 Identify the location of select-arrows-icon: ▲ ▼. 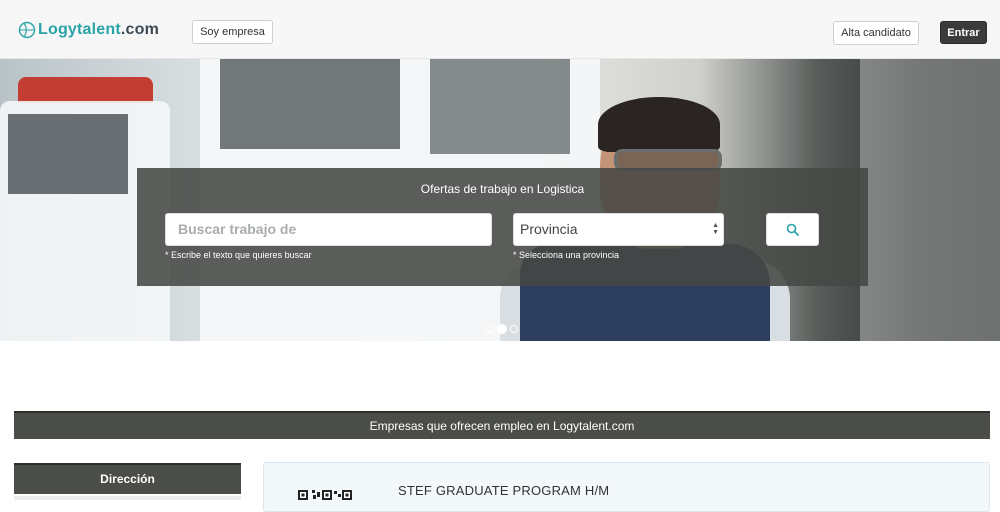
(715, 229).